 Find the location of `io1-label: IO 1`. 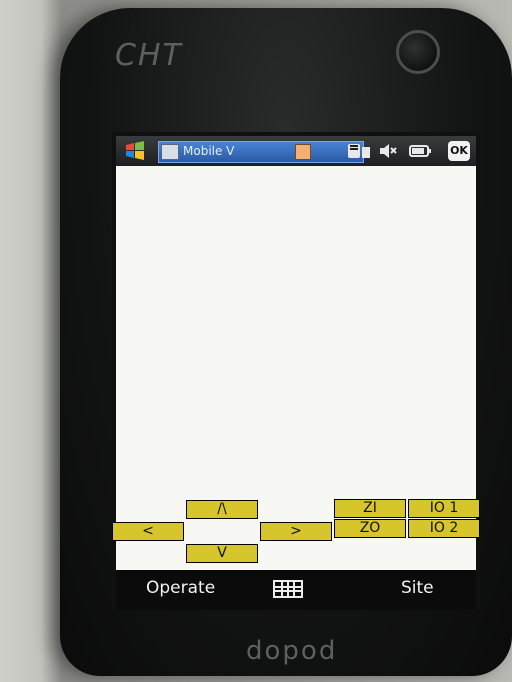

io1-label: IO 1 is located at coordinates (444, 508).